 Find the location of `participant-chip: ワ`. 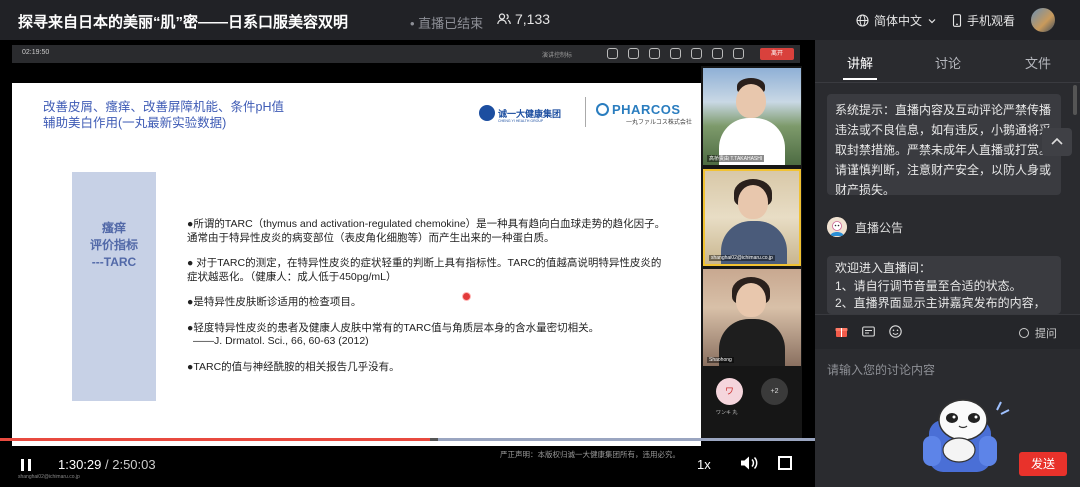

participant-chip: ワ is located at coordinates (729, 391).